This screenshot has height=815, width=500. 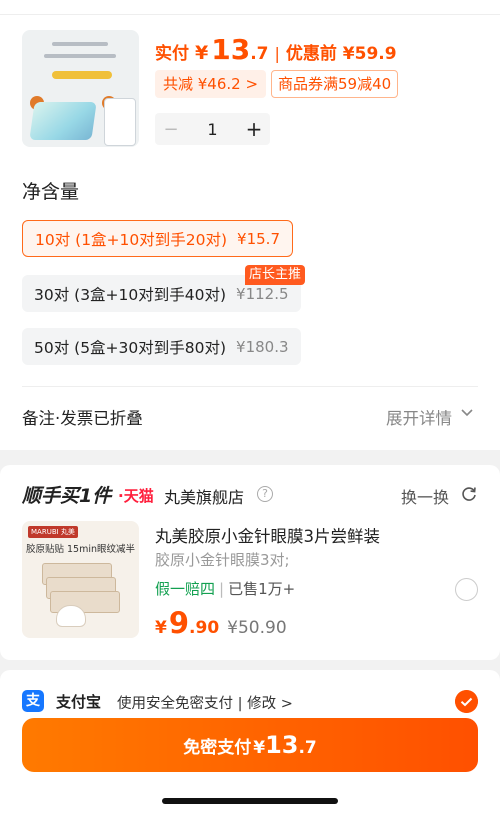 What do you see at coordinates (80, 579) in the screenshot?
I see `addon-item-image: MARUBI 丸美 胶原贴贴 15min眼纹减半` at bounding box center [80, 579].